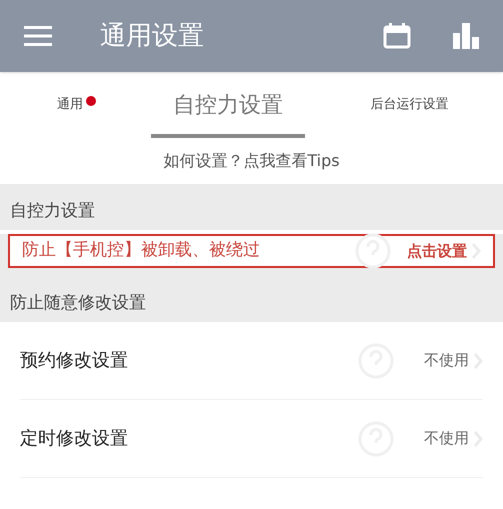  What do you see at coordinates (141, 250) in the screenshot?
I see `row-label: 防止【手机控】被卸载、被绕过` at bounding box center [141, 250].